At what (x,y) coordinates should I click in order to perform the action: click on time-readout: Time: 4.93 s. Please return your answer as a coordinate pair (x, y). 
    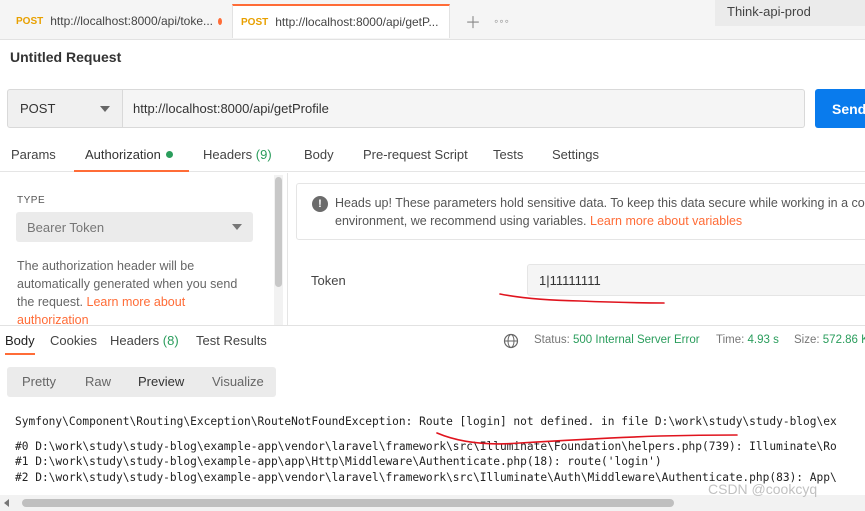
    Looking at the image, I should click on (747, 340).